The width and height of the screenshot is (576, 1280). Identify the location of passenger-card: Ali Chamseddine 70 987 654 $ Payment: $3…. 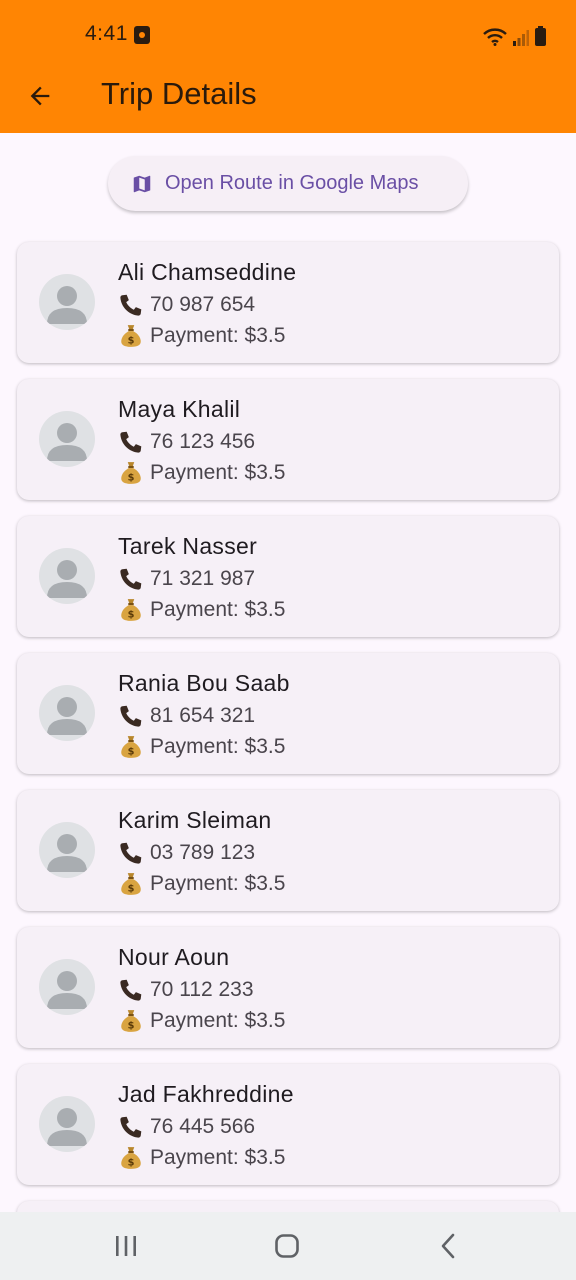
(288, 302).